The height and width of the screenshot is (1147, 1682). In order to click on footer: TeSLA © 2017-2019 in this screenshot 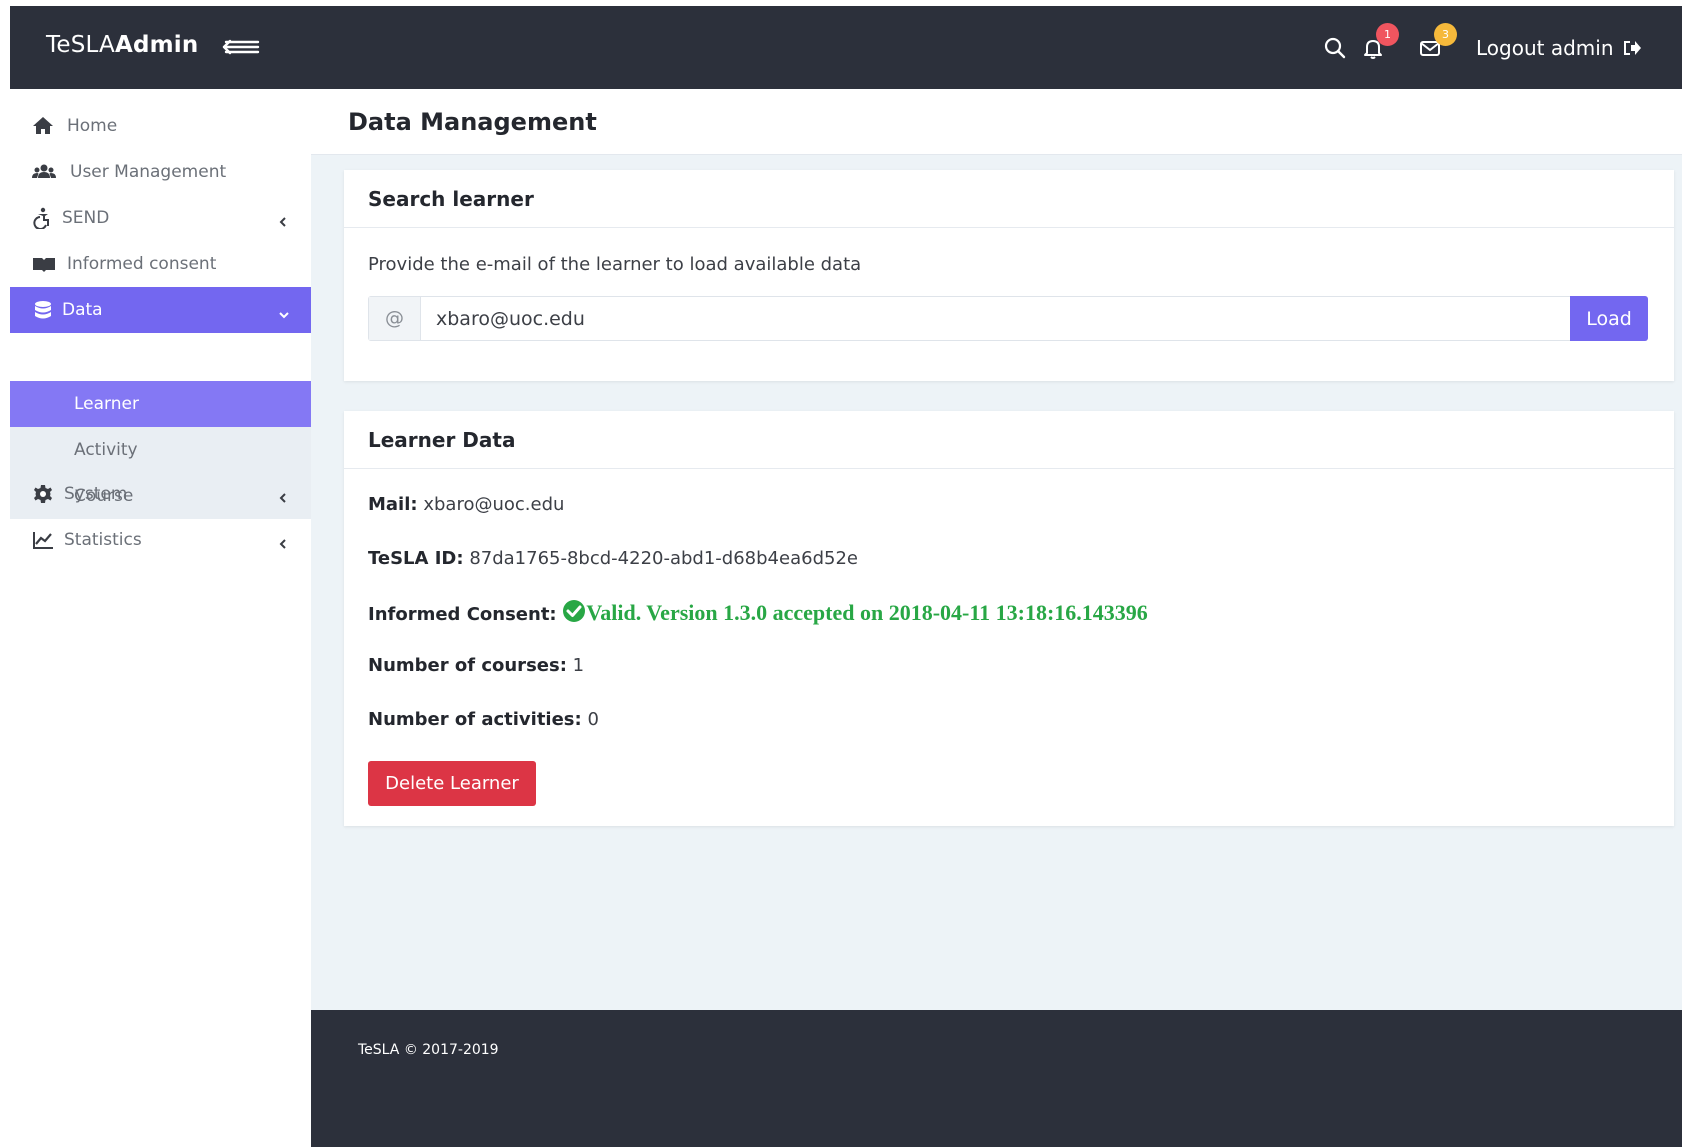, I will do `click(996, 1078)`.